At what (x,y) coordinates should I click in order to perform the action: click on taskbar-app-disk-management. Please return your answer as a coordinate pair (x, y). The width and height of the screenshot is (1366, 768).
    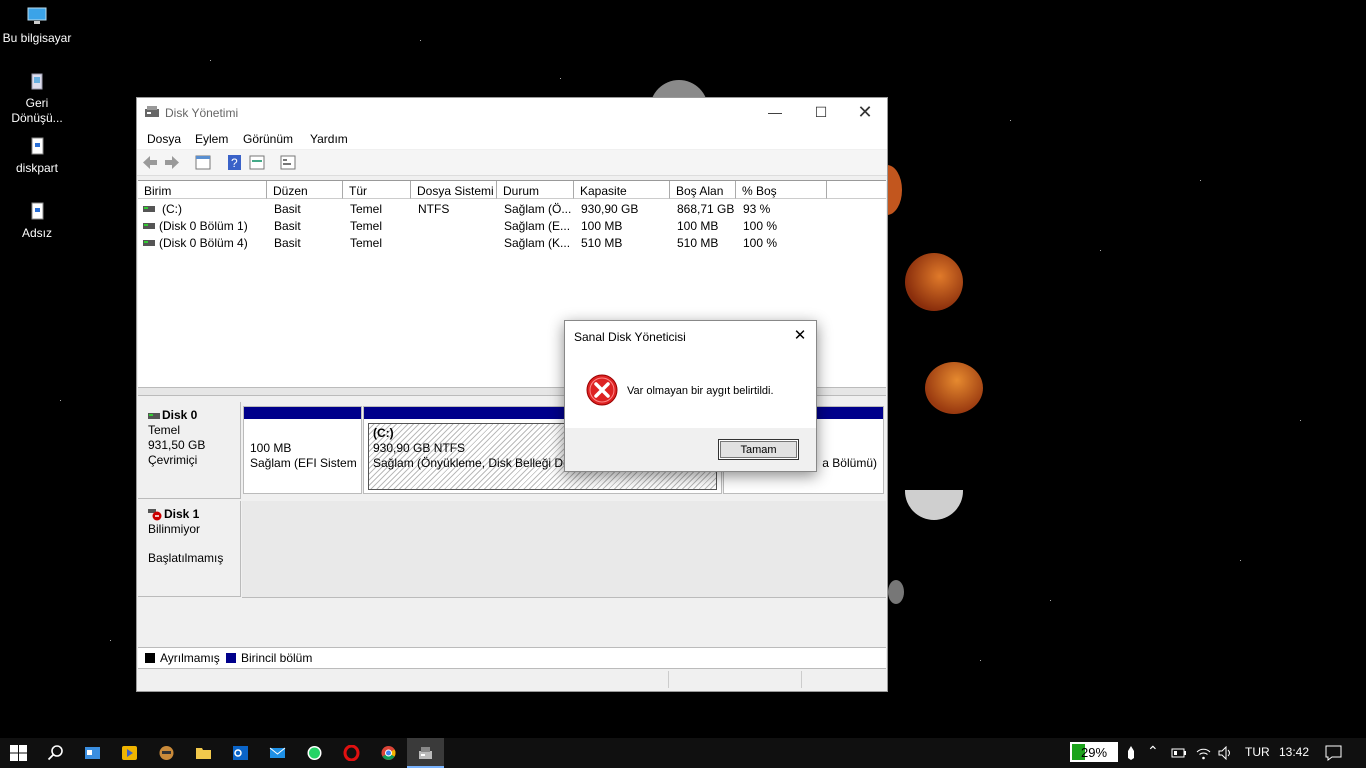
    Looking at the image, I should click on (425, 753).